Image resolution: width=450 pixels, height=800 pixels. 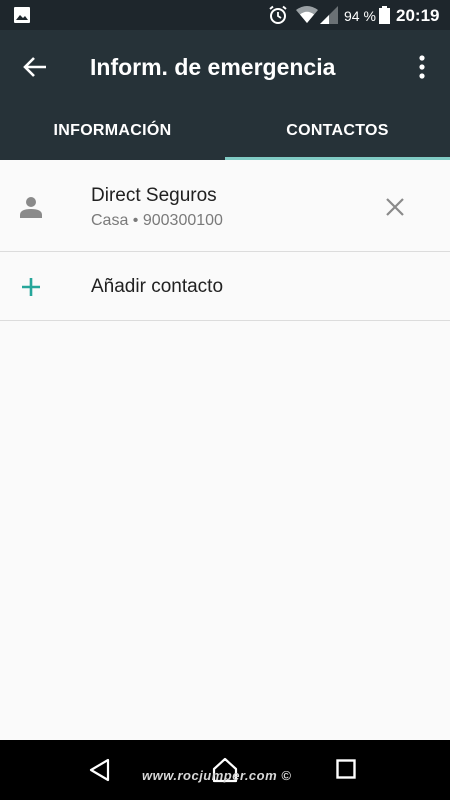 I want to click on add-contact-label: Añadir contacto, so click(x=157, y=286).